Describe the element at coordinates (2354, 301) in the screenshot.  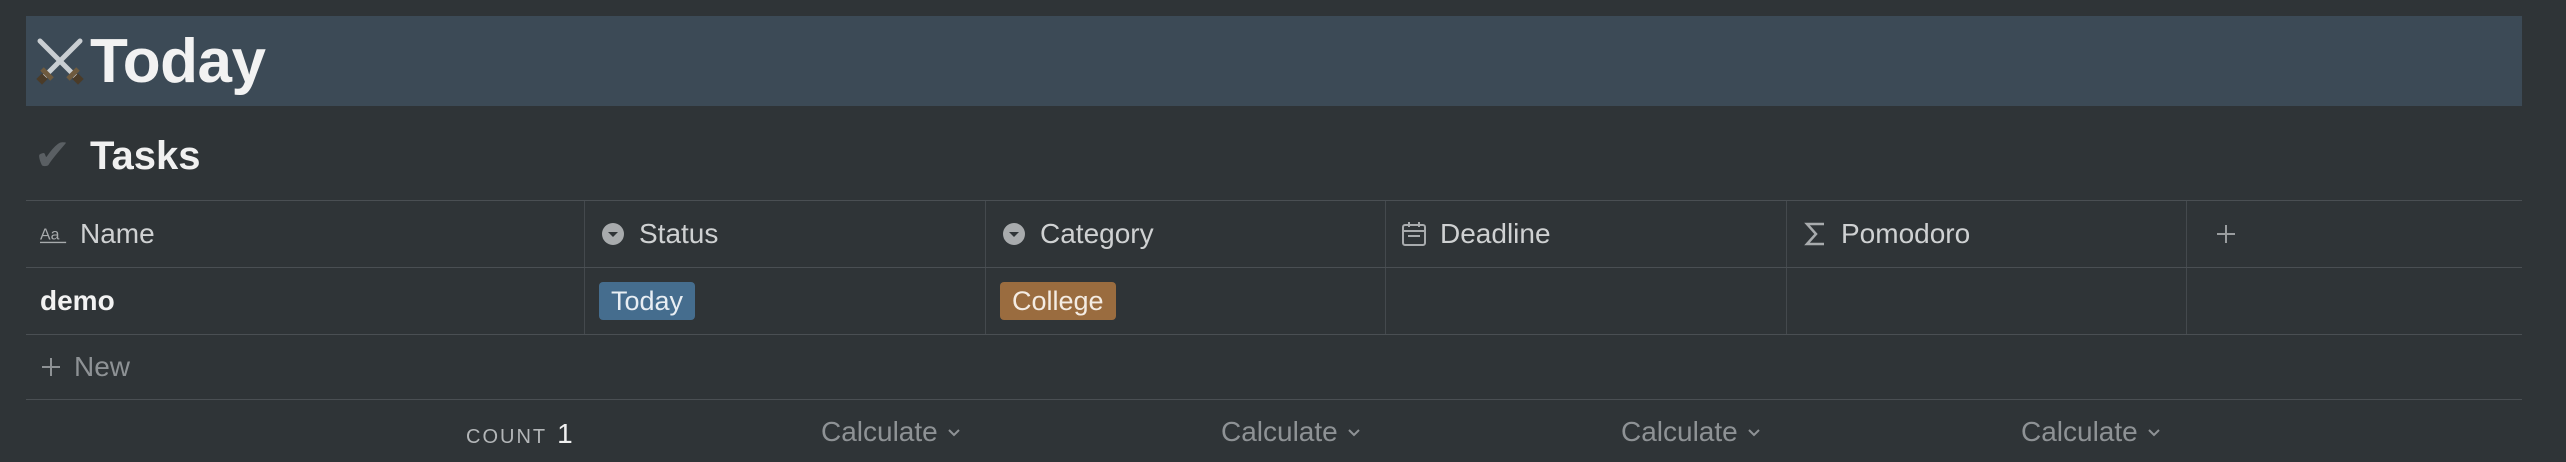
I see `cell-empty` at that location.